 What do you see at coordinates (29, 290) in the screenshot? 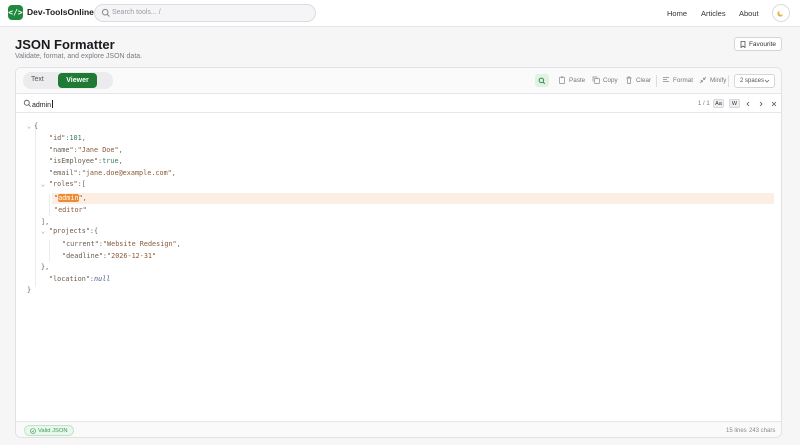
I see `json-line: }` at bounding box center [29, 290].